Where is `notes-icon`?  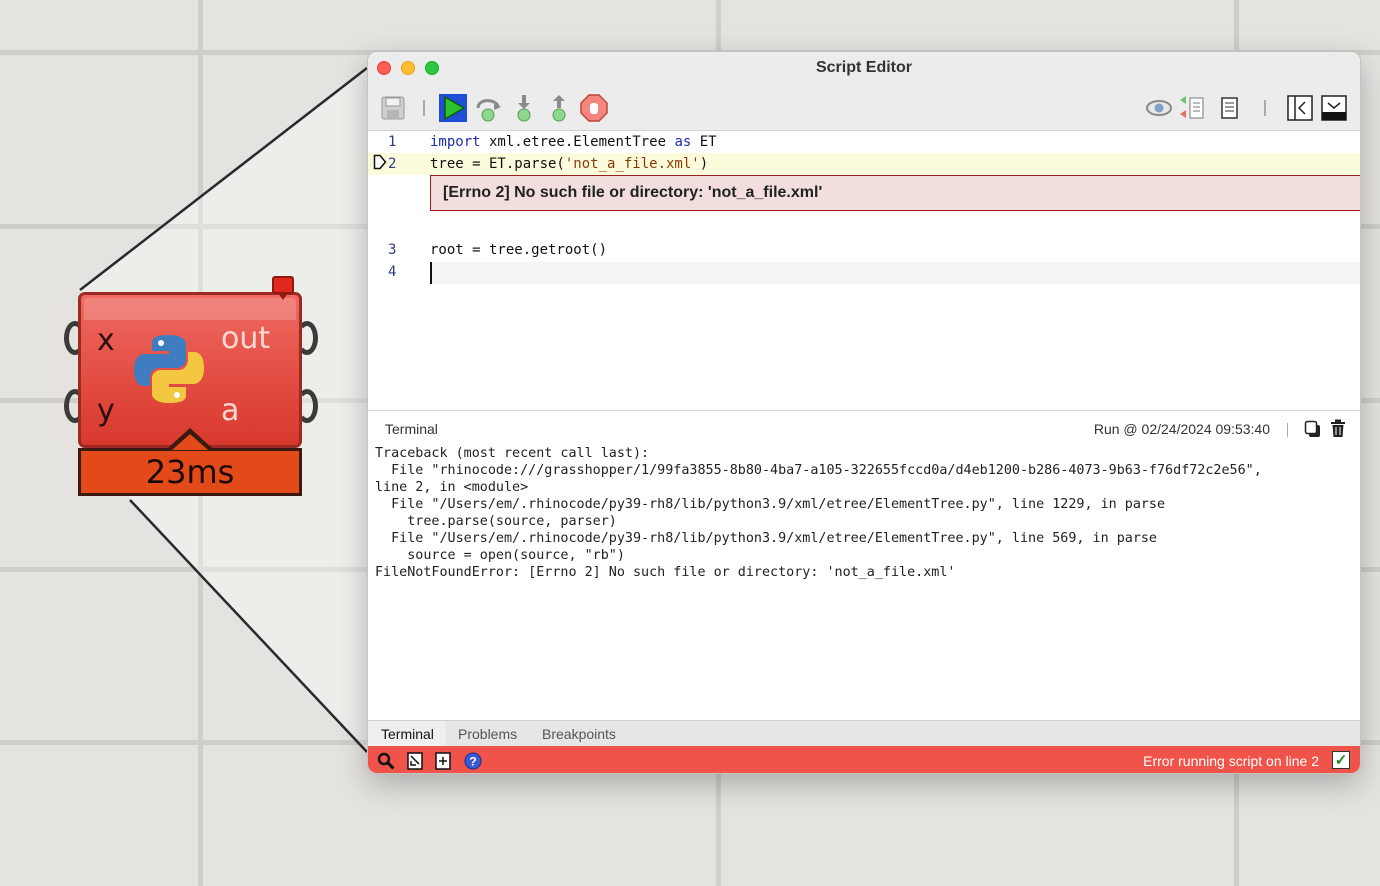
notes-icon is located at coordinates (1229, 108).